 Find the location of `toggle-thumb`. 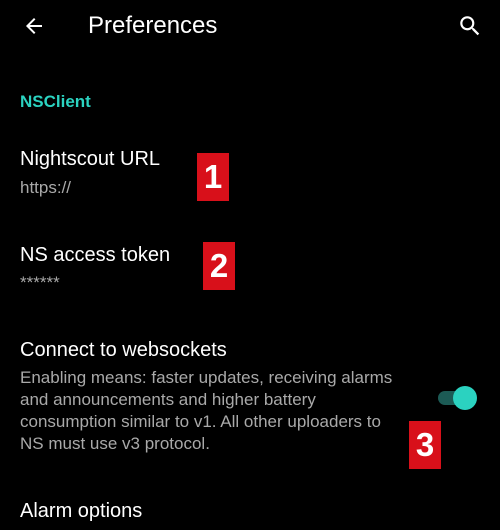

toggle-thumb is located at coordinates (465, 398).